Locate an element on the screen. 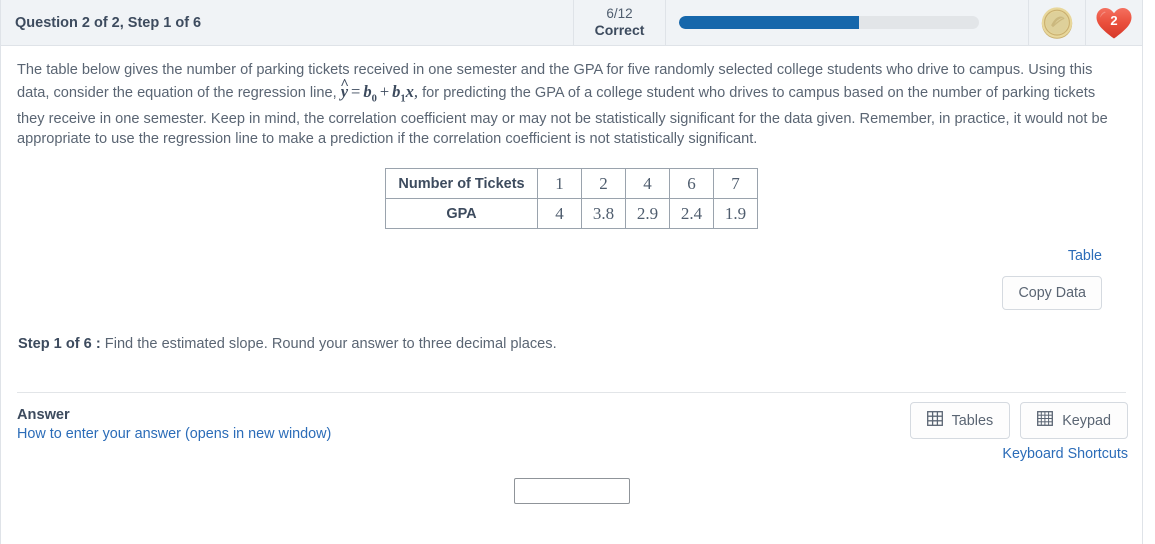 The image size is (1155, 544). coin-icon is located at coordinates (1057, 23).